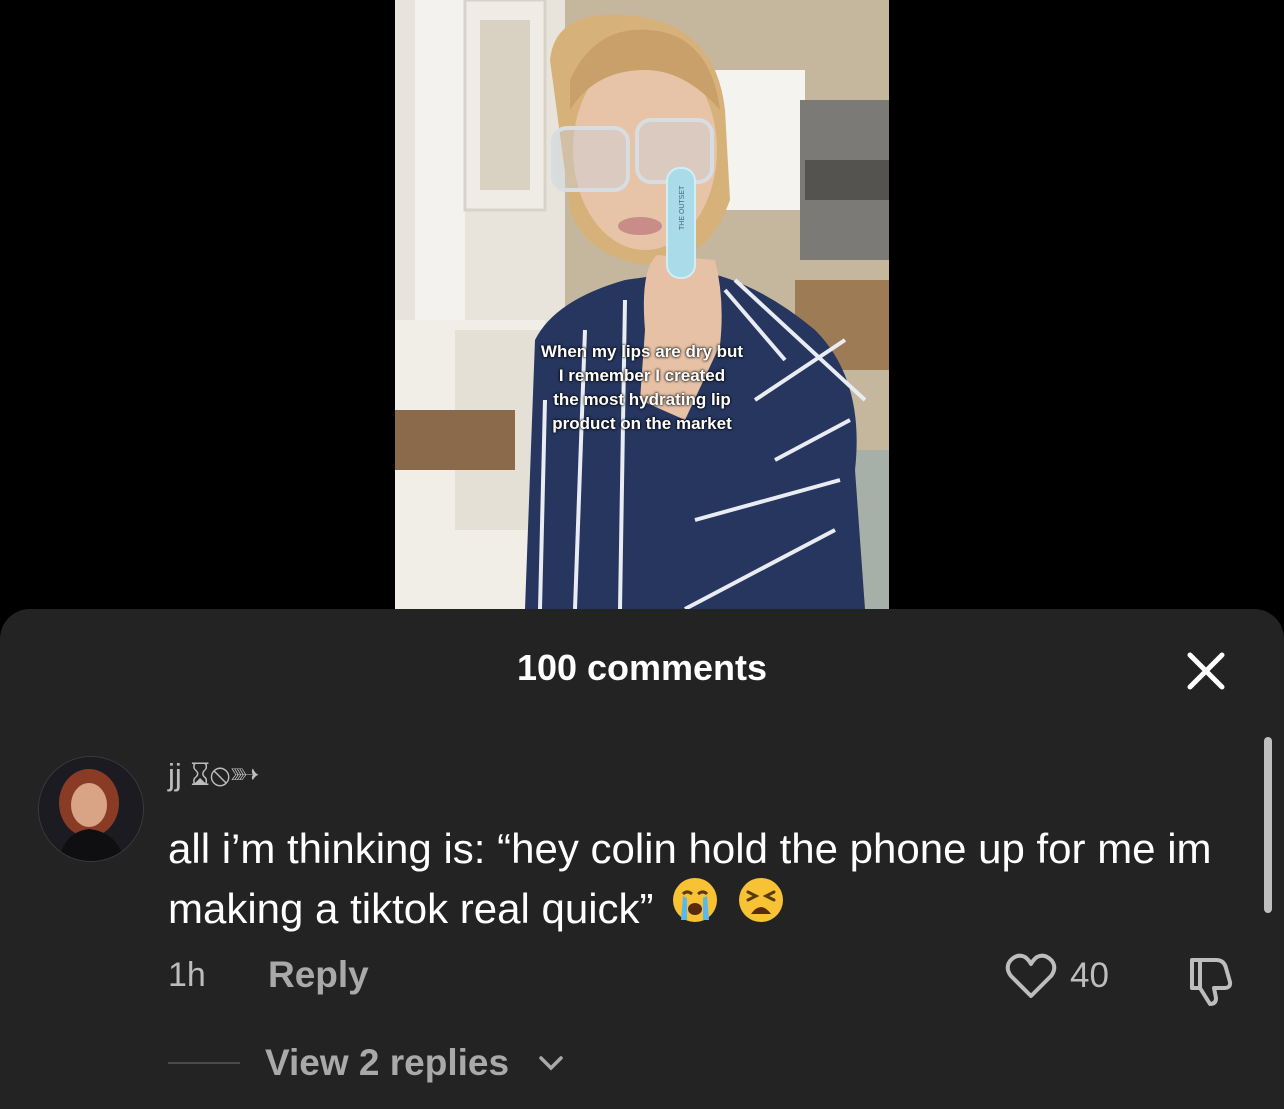 The image size is (1284, 1109). I want to click on tired-face-icon, so click(761, 908).